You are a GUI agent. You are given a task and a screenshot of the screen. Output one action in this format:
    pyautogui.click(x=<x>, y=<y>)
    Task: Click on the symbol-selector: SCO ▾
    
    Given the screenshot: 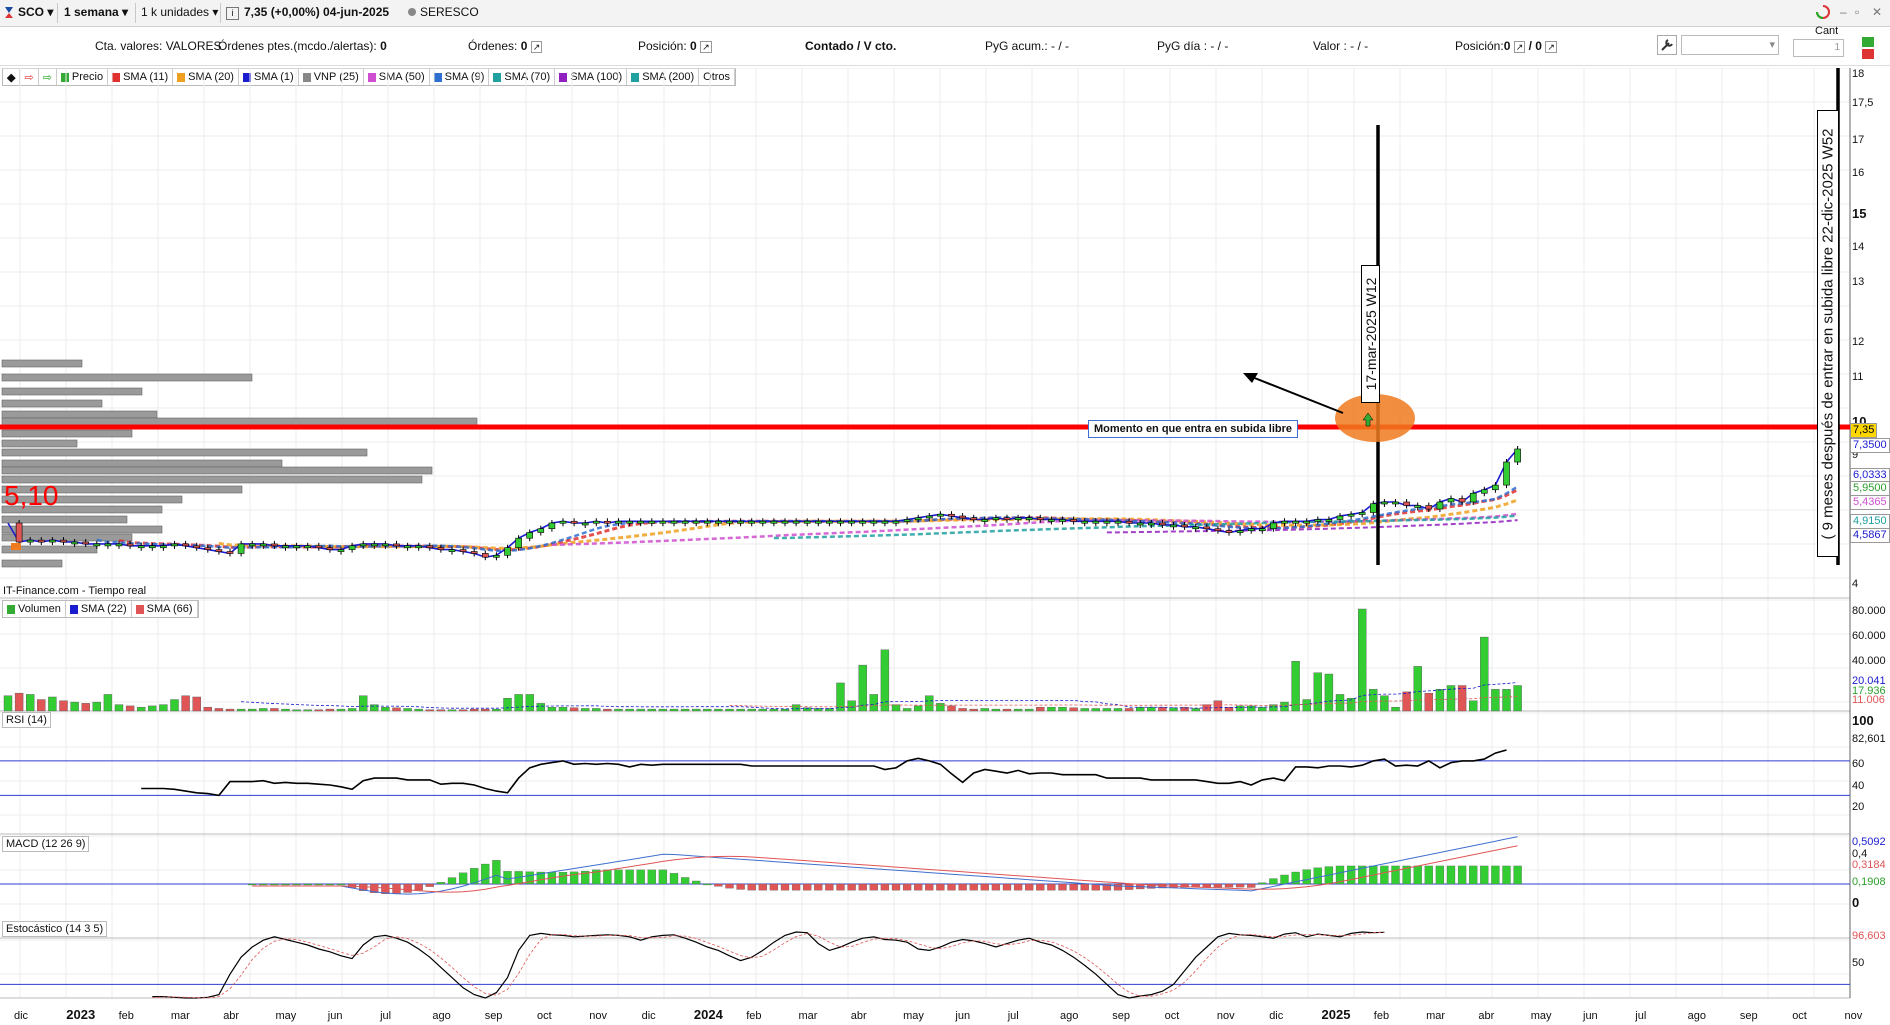 What is the action you would take?
    pyautogui.click(x=35, y=12)
    